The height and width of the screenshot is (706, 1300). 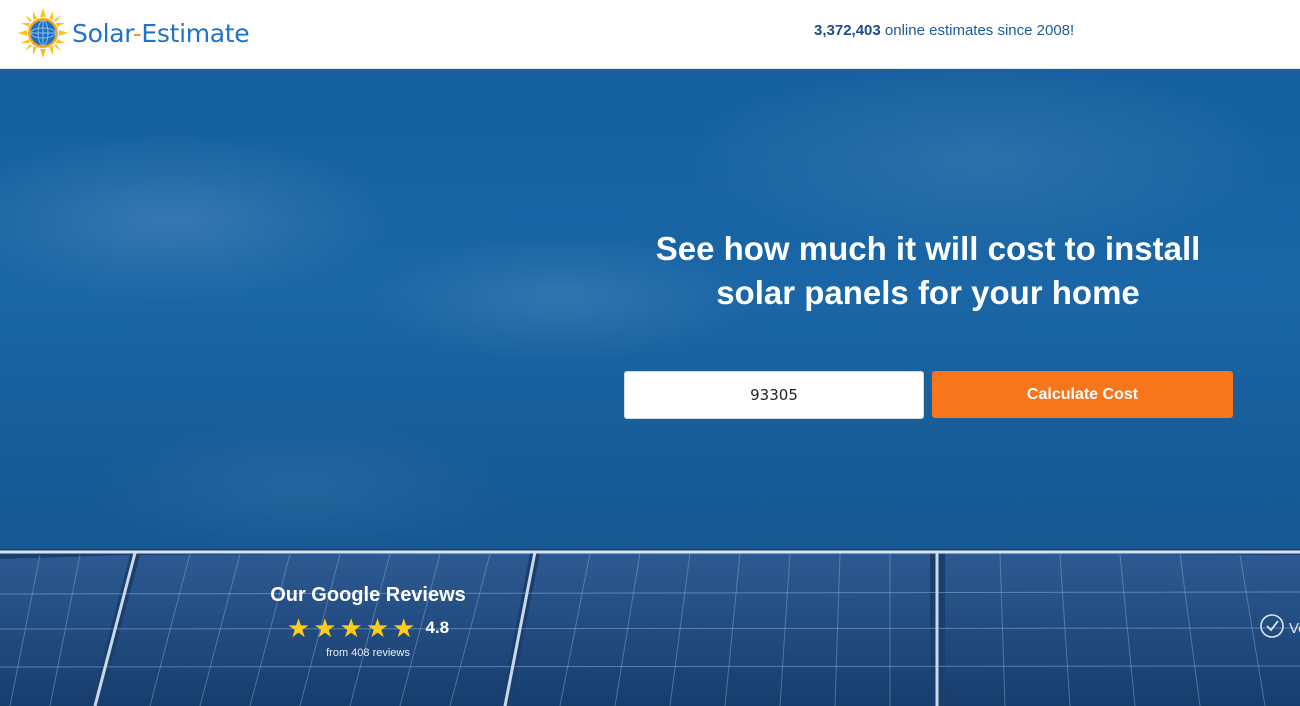 What do you see at coordinates (102, 33) in the screenshot?
I see `logo-text-solar: Solar` at bounding box center [102, 33].